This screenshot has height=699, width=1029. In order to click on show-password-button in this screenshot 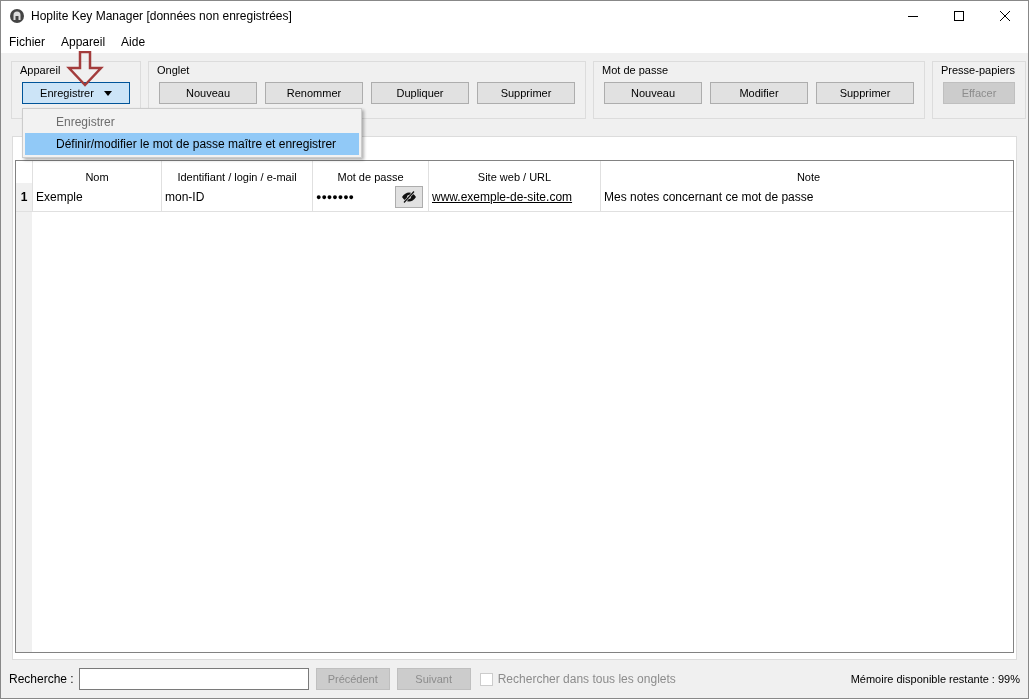, I will do `click(409, 197)`.